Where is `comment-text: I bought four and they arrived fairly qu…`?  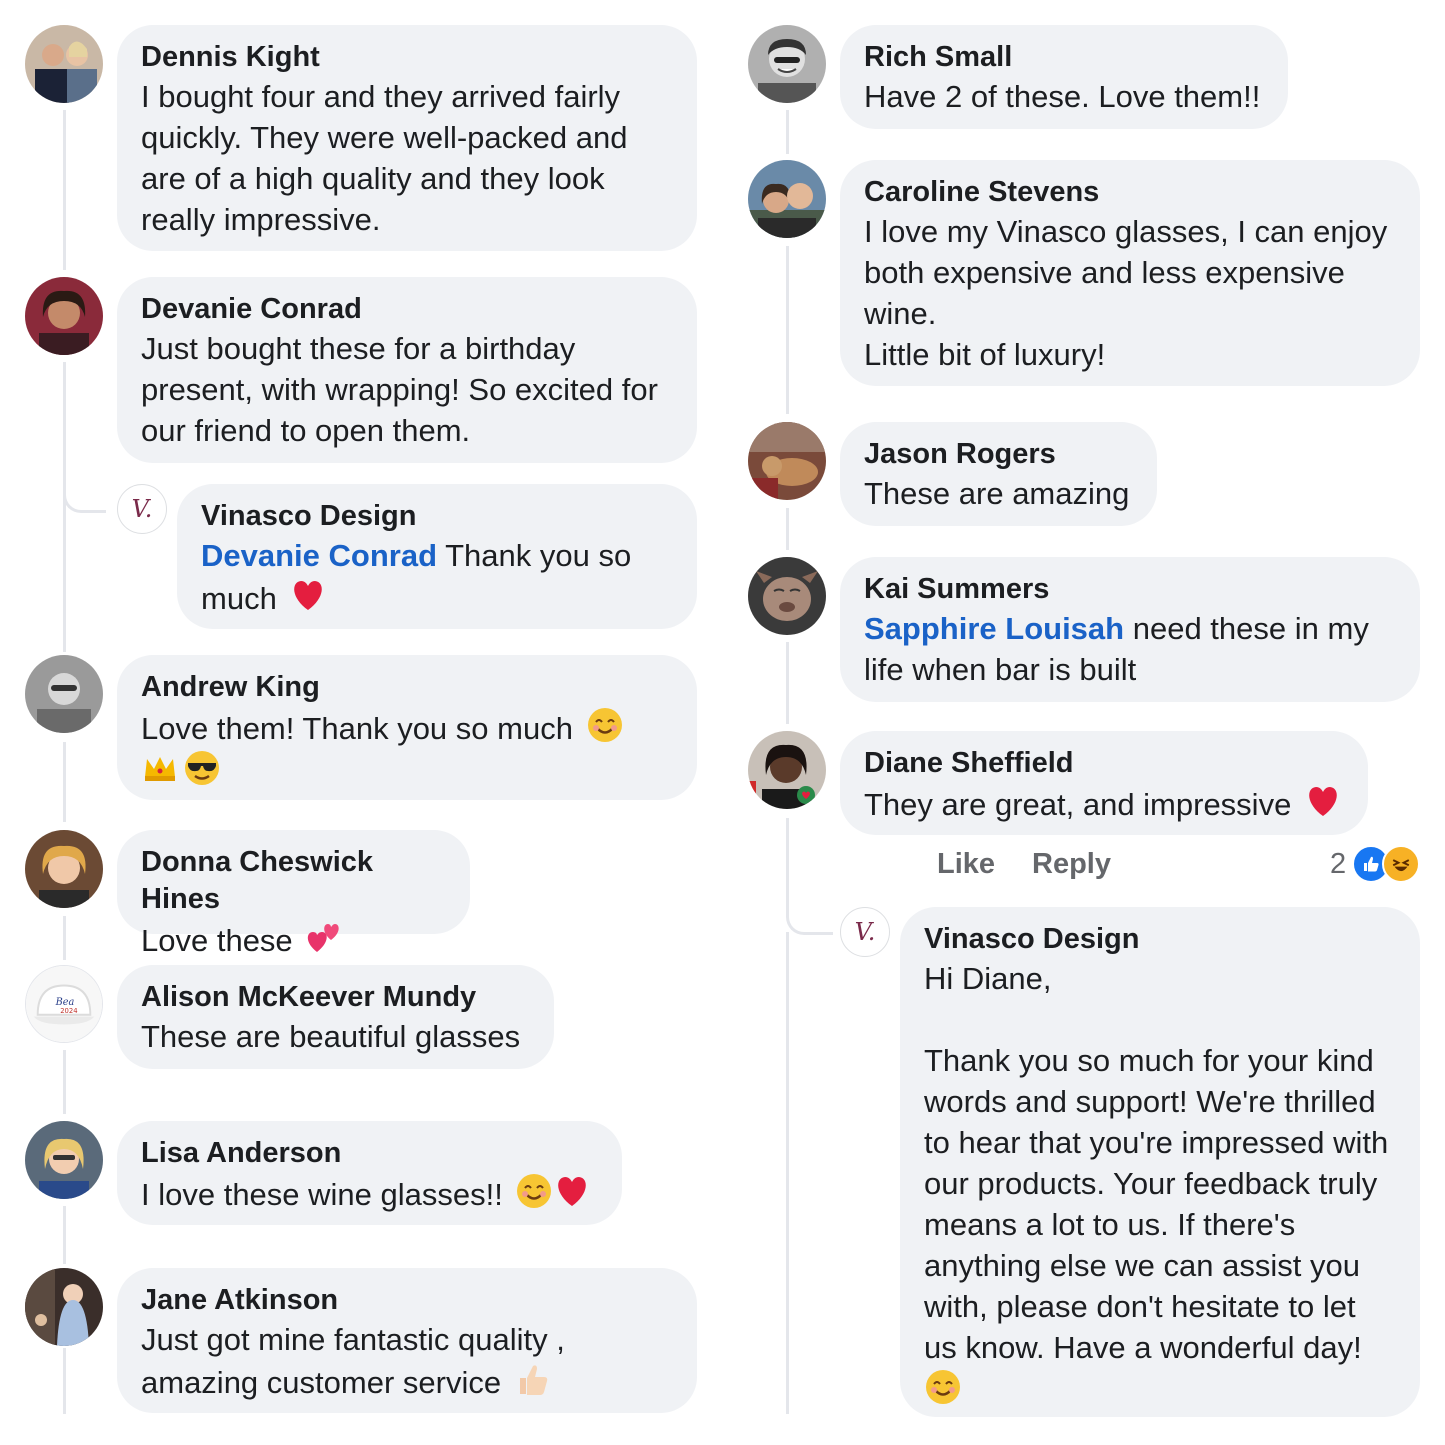 comment-text: I bought four and they arrived fairly qu… is located at coordinates (384, 158).